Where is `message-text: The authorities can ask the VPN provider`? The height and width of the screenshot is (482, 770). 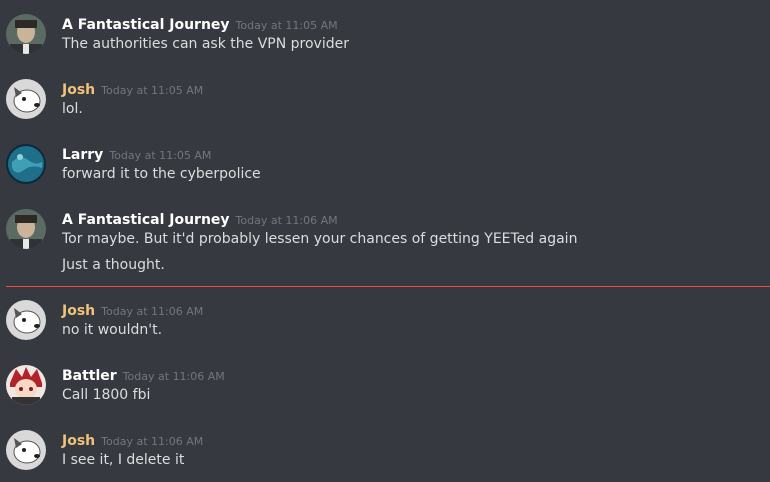 message-text: The authorities can ask the VPN provider is located at coordinates (205, 44).